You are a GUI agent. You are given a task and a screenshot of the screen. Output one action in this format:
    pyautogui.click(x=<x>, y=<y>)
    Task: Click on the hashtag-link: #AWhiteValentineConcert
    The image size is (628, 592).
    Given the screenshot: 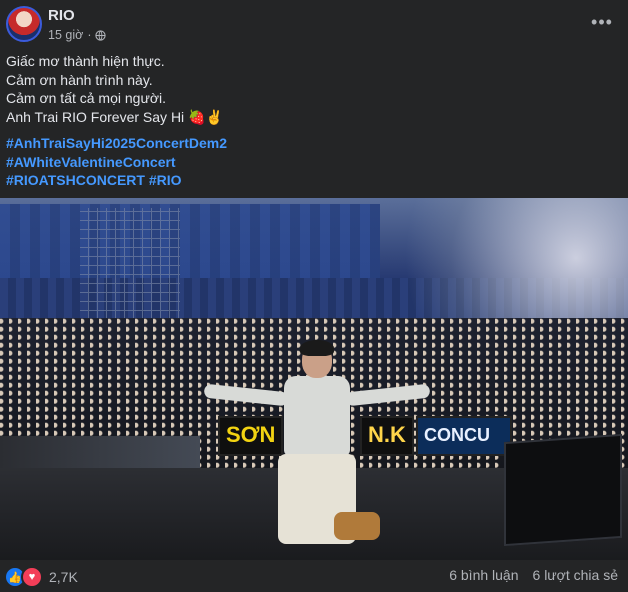 What is the action you would take?
    pyautogui.click(x=91, y=162)
    